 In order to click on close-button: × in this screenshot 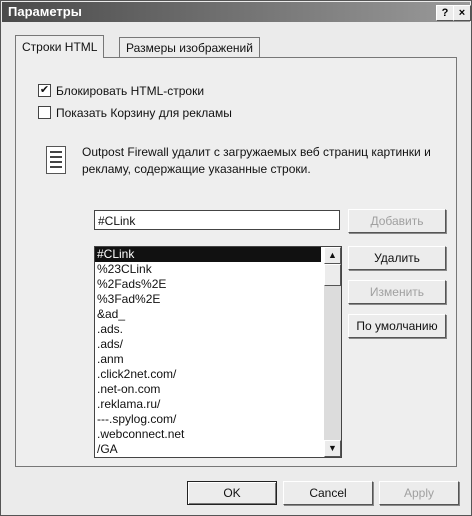, I will do `click(462, 13)`.